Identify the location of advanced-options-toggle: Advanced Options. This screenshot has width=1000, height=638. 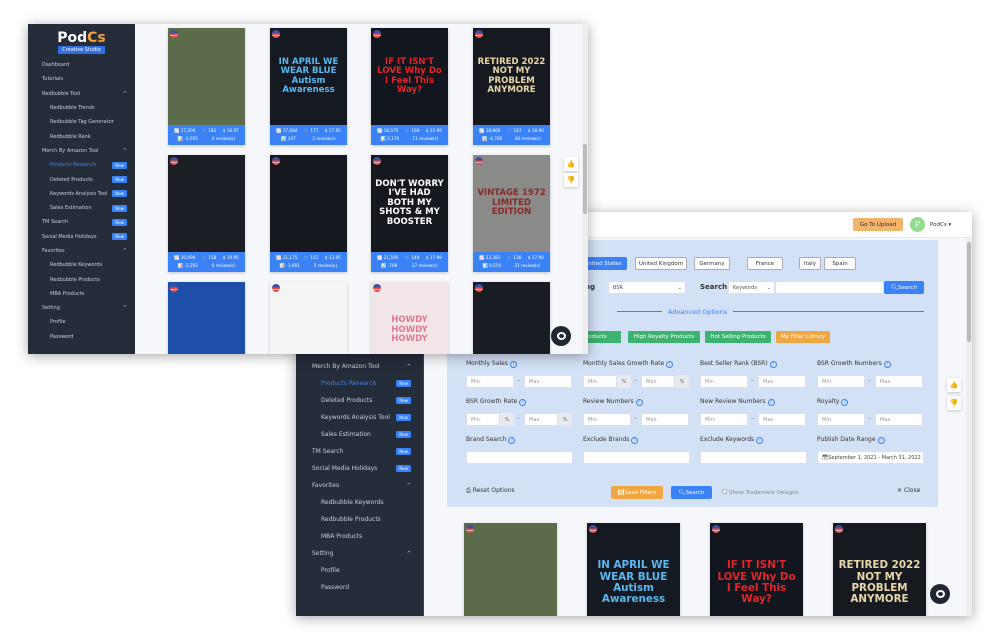
(698, 312).